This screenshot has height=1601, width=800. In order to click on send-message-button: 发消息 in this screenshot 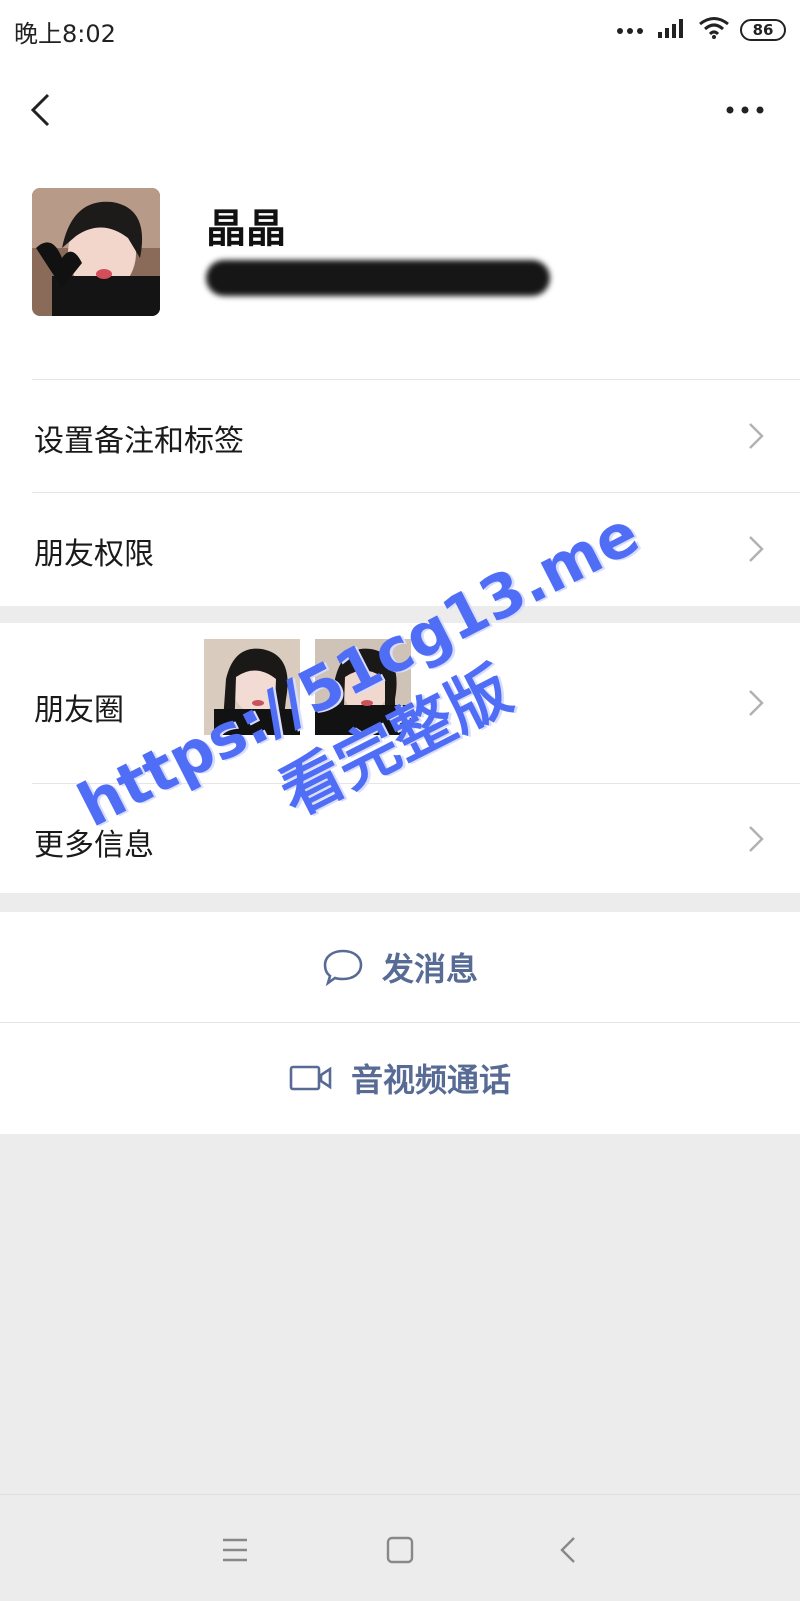, I will do `click(400, 967)`.